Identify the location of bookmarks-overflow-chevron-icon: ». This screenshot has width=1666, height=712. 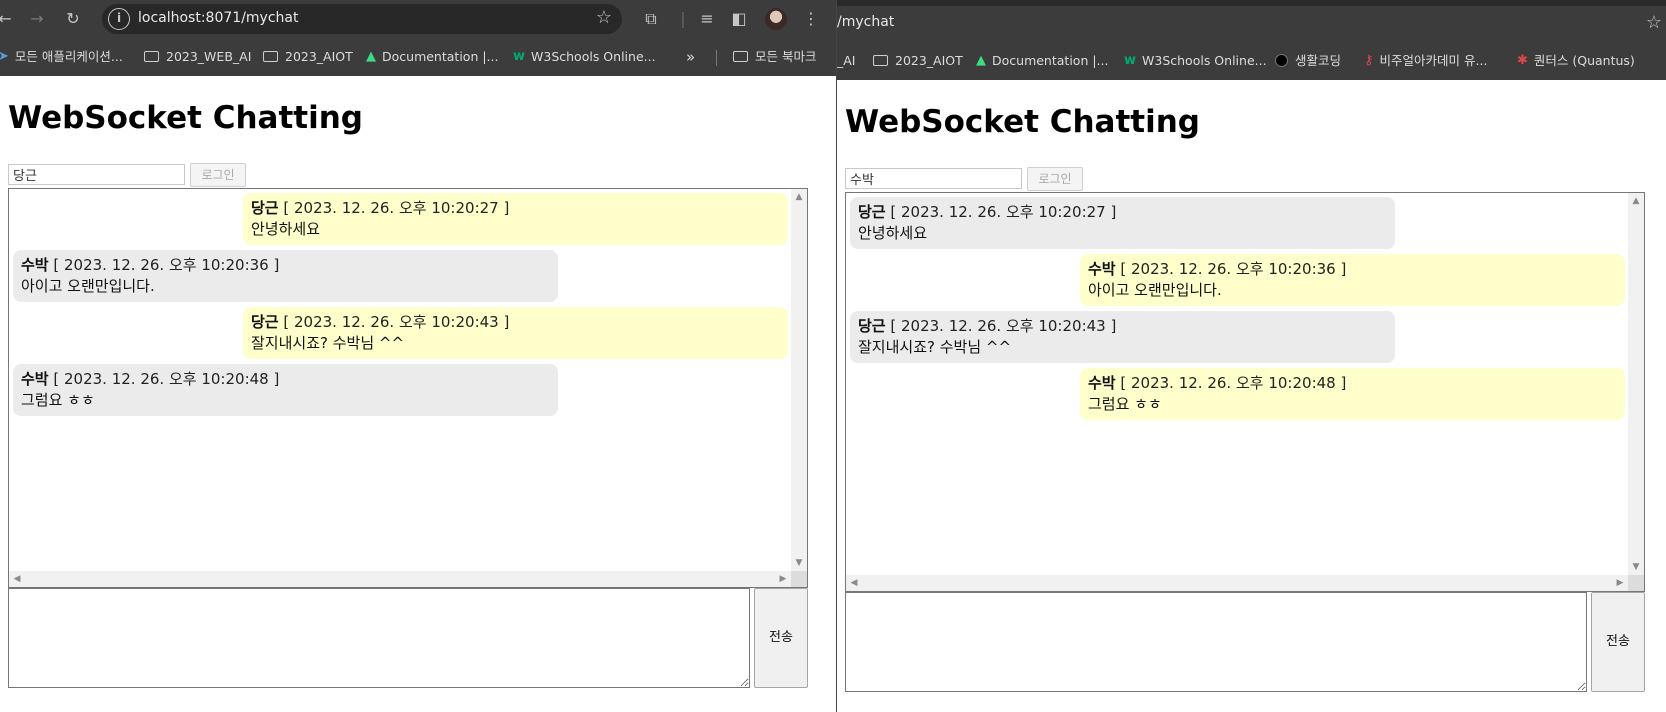
(690, 57).